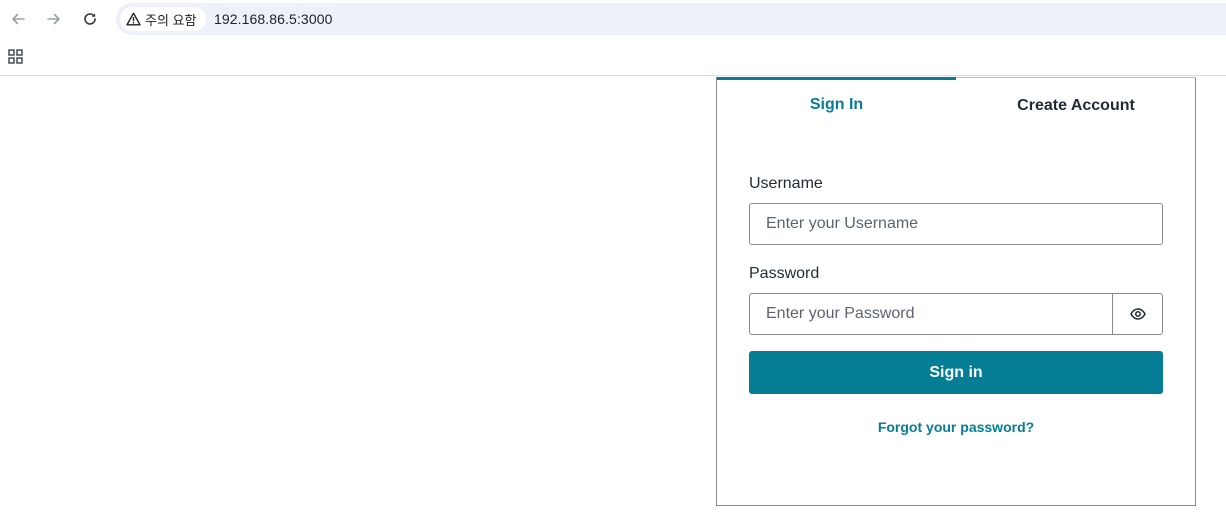  I want to click on back-button, so click(18, 19).